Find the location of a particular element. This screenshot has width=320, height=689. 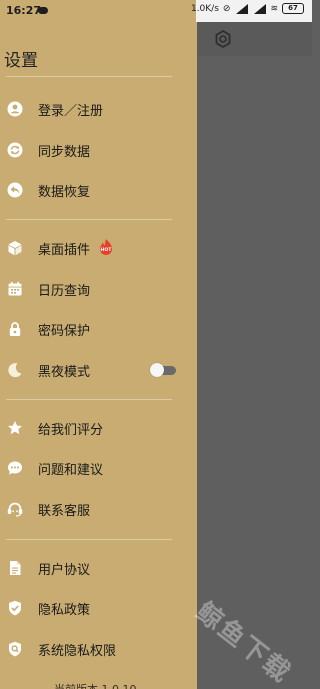

menu-item-privacy-policy: 隐私政策 is located at coordinates (98, 608).